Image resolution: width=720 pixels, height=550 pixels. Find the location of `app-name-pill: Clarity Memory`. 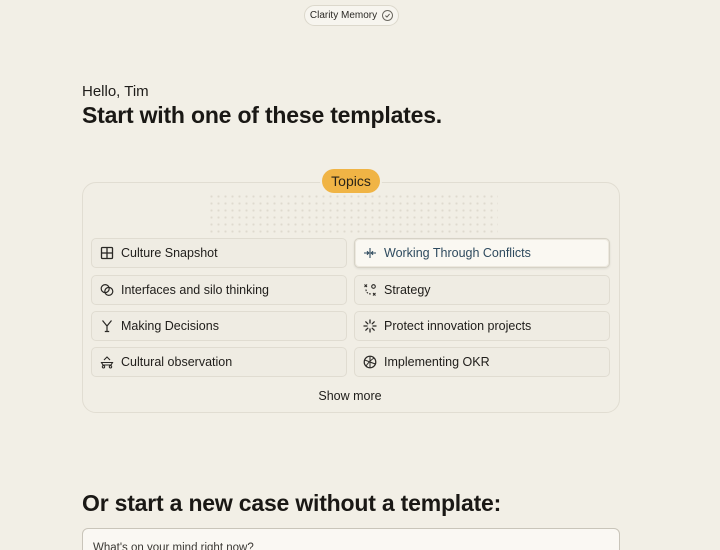

app-name-pill: Clarity Memory is located at coordinates (351, 15).